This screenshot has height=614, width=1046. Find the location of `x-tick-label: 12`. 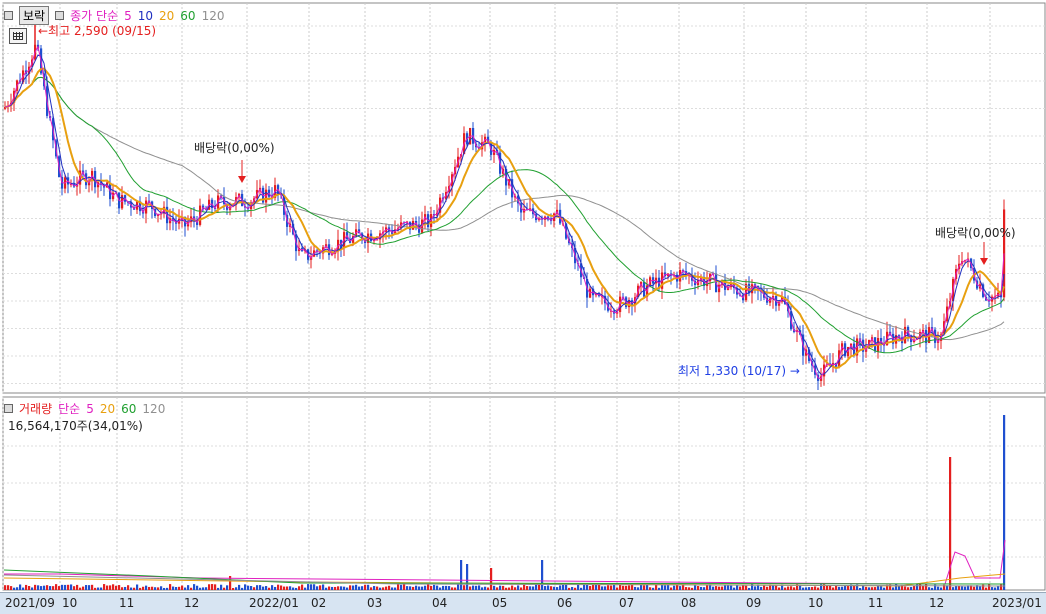

x-tick-label: 12 is located at coordinates (937, 603).